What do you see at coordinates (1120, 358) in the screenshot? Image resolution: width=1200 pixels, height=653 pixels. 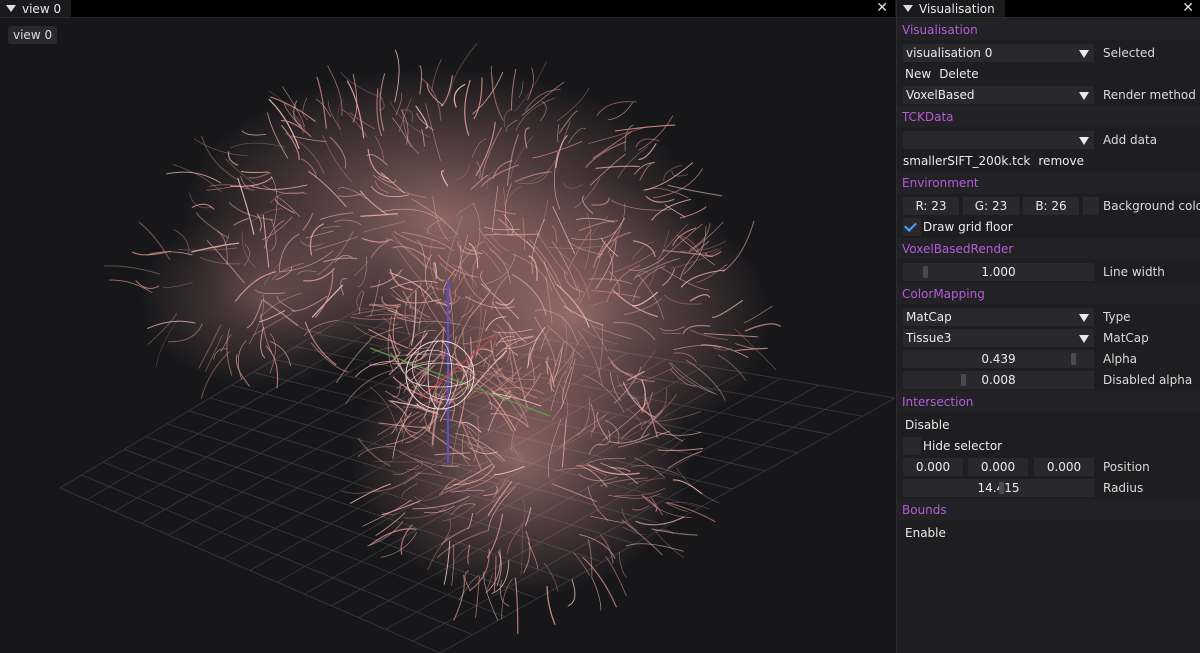 I see `alpha-label: Alpha` at bounding box center [1120, 358].